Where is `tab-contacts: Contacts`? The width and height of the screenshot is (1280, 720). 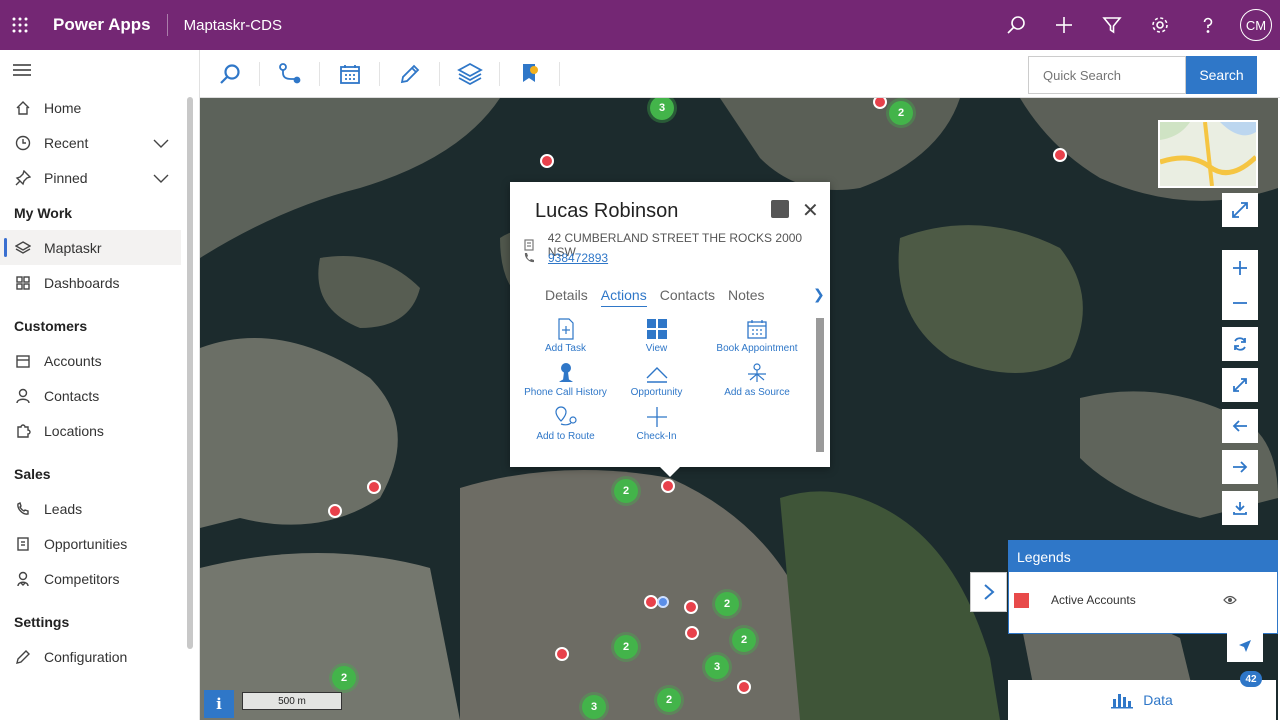
tab-contacts: Contacts is located at coordinates (687, 297).